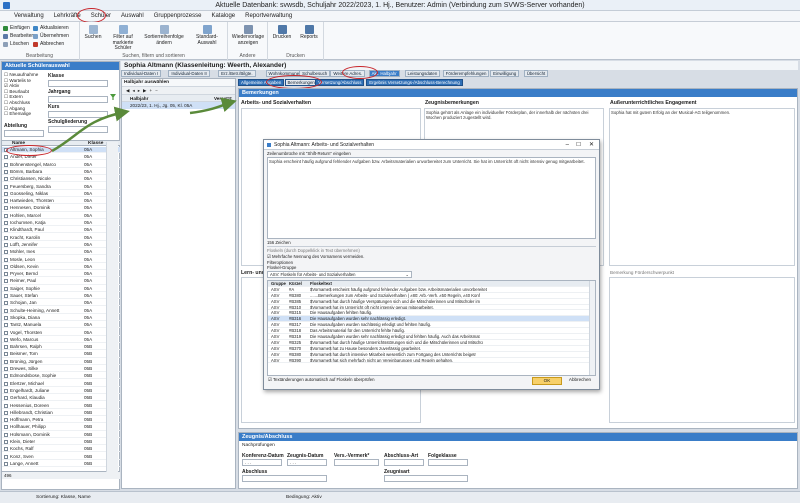 This screenshot has width=800, height=503. I want to click on zeugnisart-select, so click(426, 478).